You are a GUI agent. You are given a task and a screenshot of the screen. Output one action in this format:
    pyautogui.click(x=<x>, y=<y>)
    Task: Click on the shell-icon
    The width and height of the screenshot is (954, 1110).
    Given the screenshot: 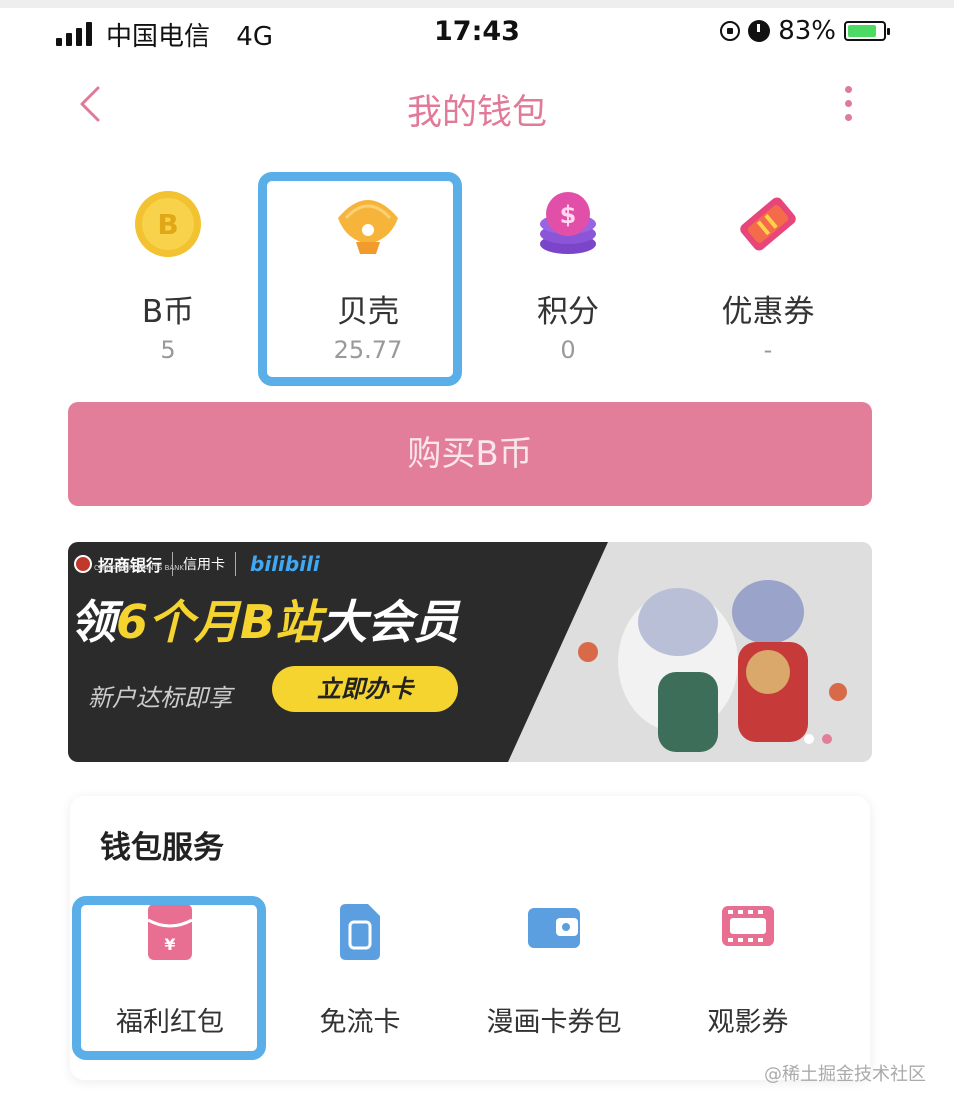 What is the action you would take?
    pyautogui.click(x=368, y=227)
    